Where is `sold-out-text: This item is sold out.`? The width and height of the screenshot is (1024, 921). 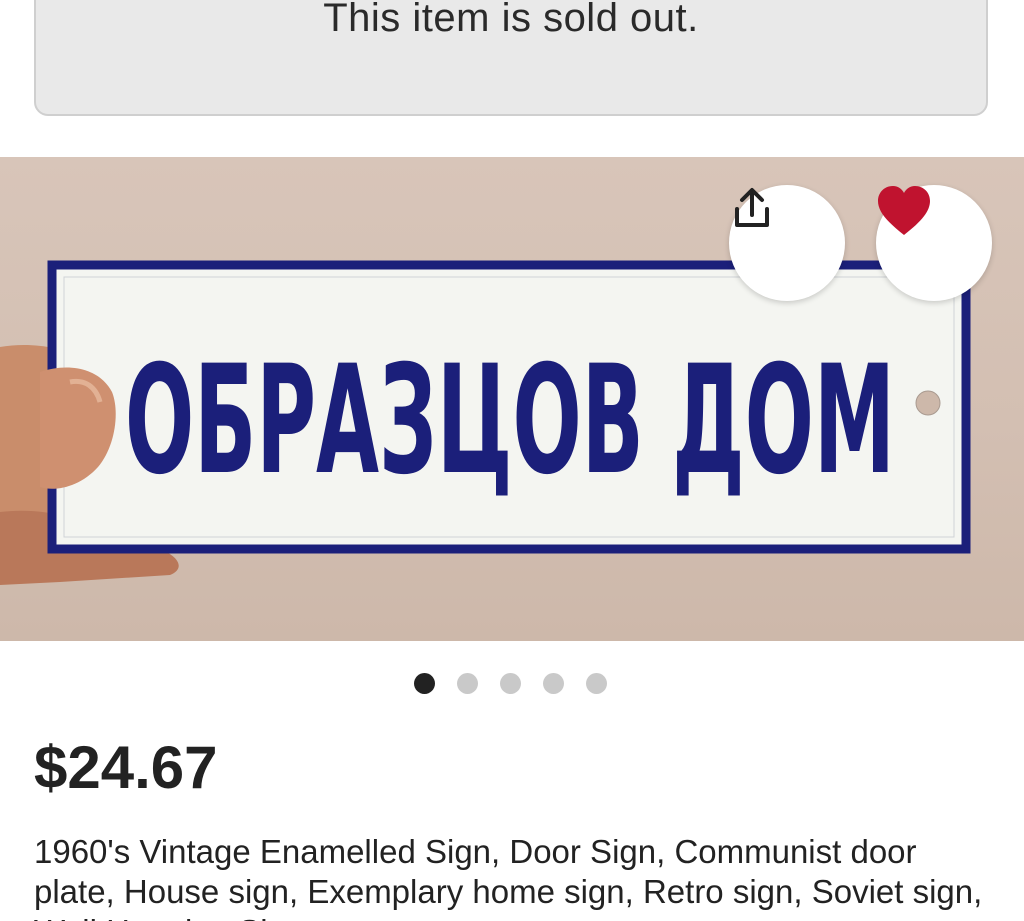 sold-out-text: This item is sold out. is located at coordinates (511, 20).